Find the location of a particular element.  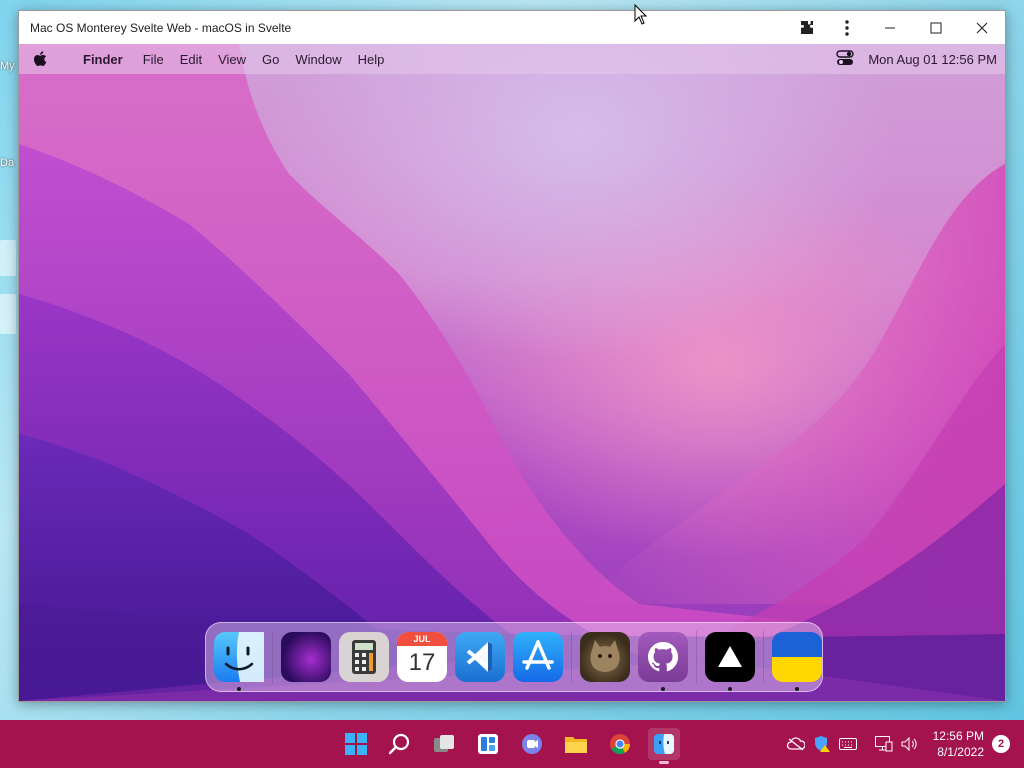

menu-file: File is located at coordinates (153, 59).